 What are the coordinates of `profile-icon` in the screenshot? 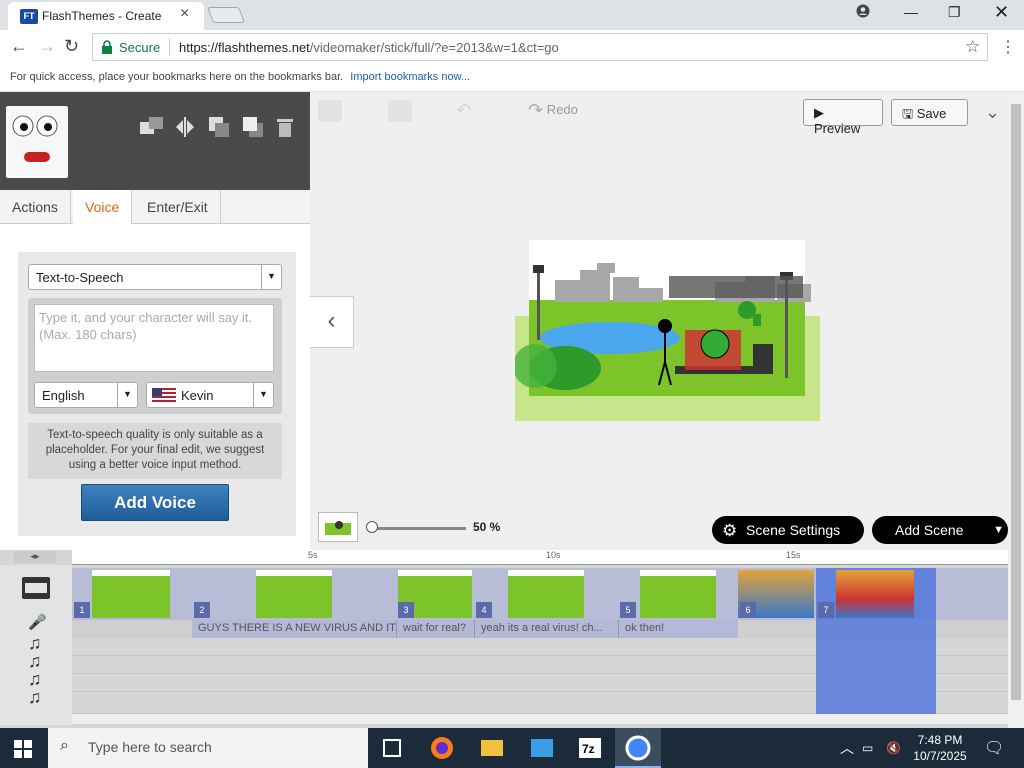 It's located at (863, 11).